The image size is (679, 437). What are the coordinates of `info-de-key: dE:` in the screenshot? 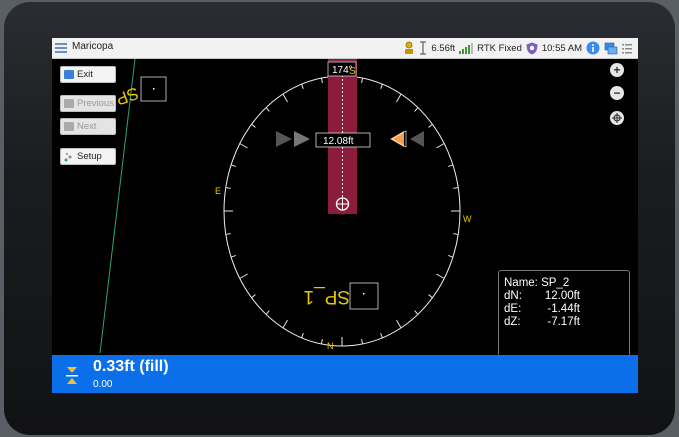 It's located at (513, 309).